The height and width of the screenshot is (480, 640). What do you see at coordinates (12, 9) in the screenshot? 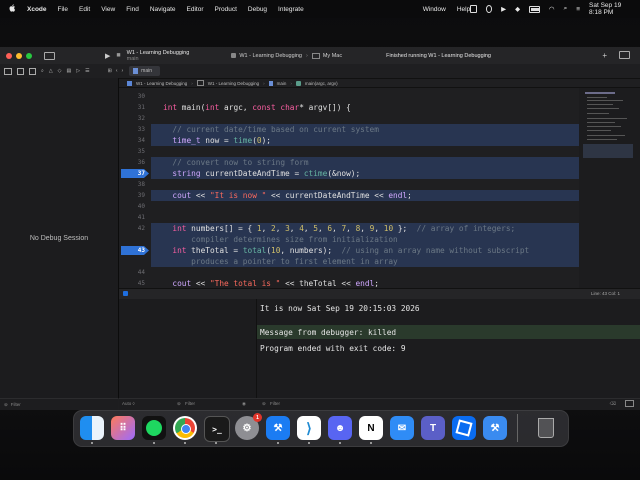
I see `apple-menu-icon` at bounding box center [12, 9].